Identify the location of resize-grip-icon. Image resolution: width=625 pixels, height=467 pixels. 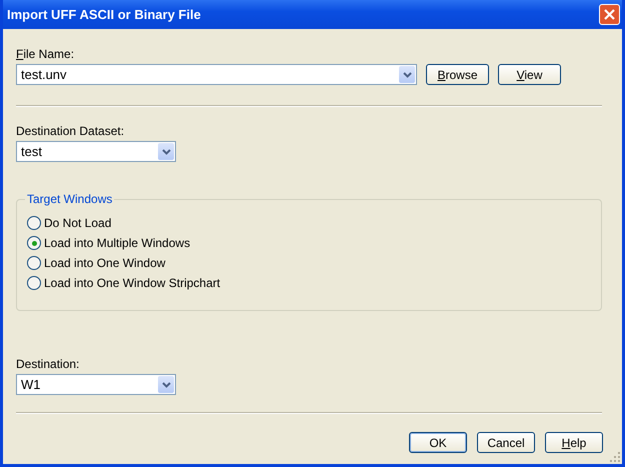
(615, 457).